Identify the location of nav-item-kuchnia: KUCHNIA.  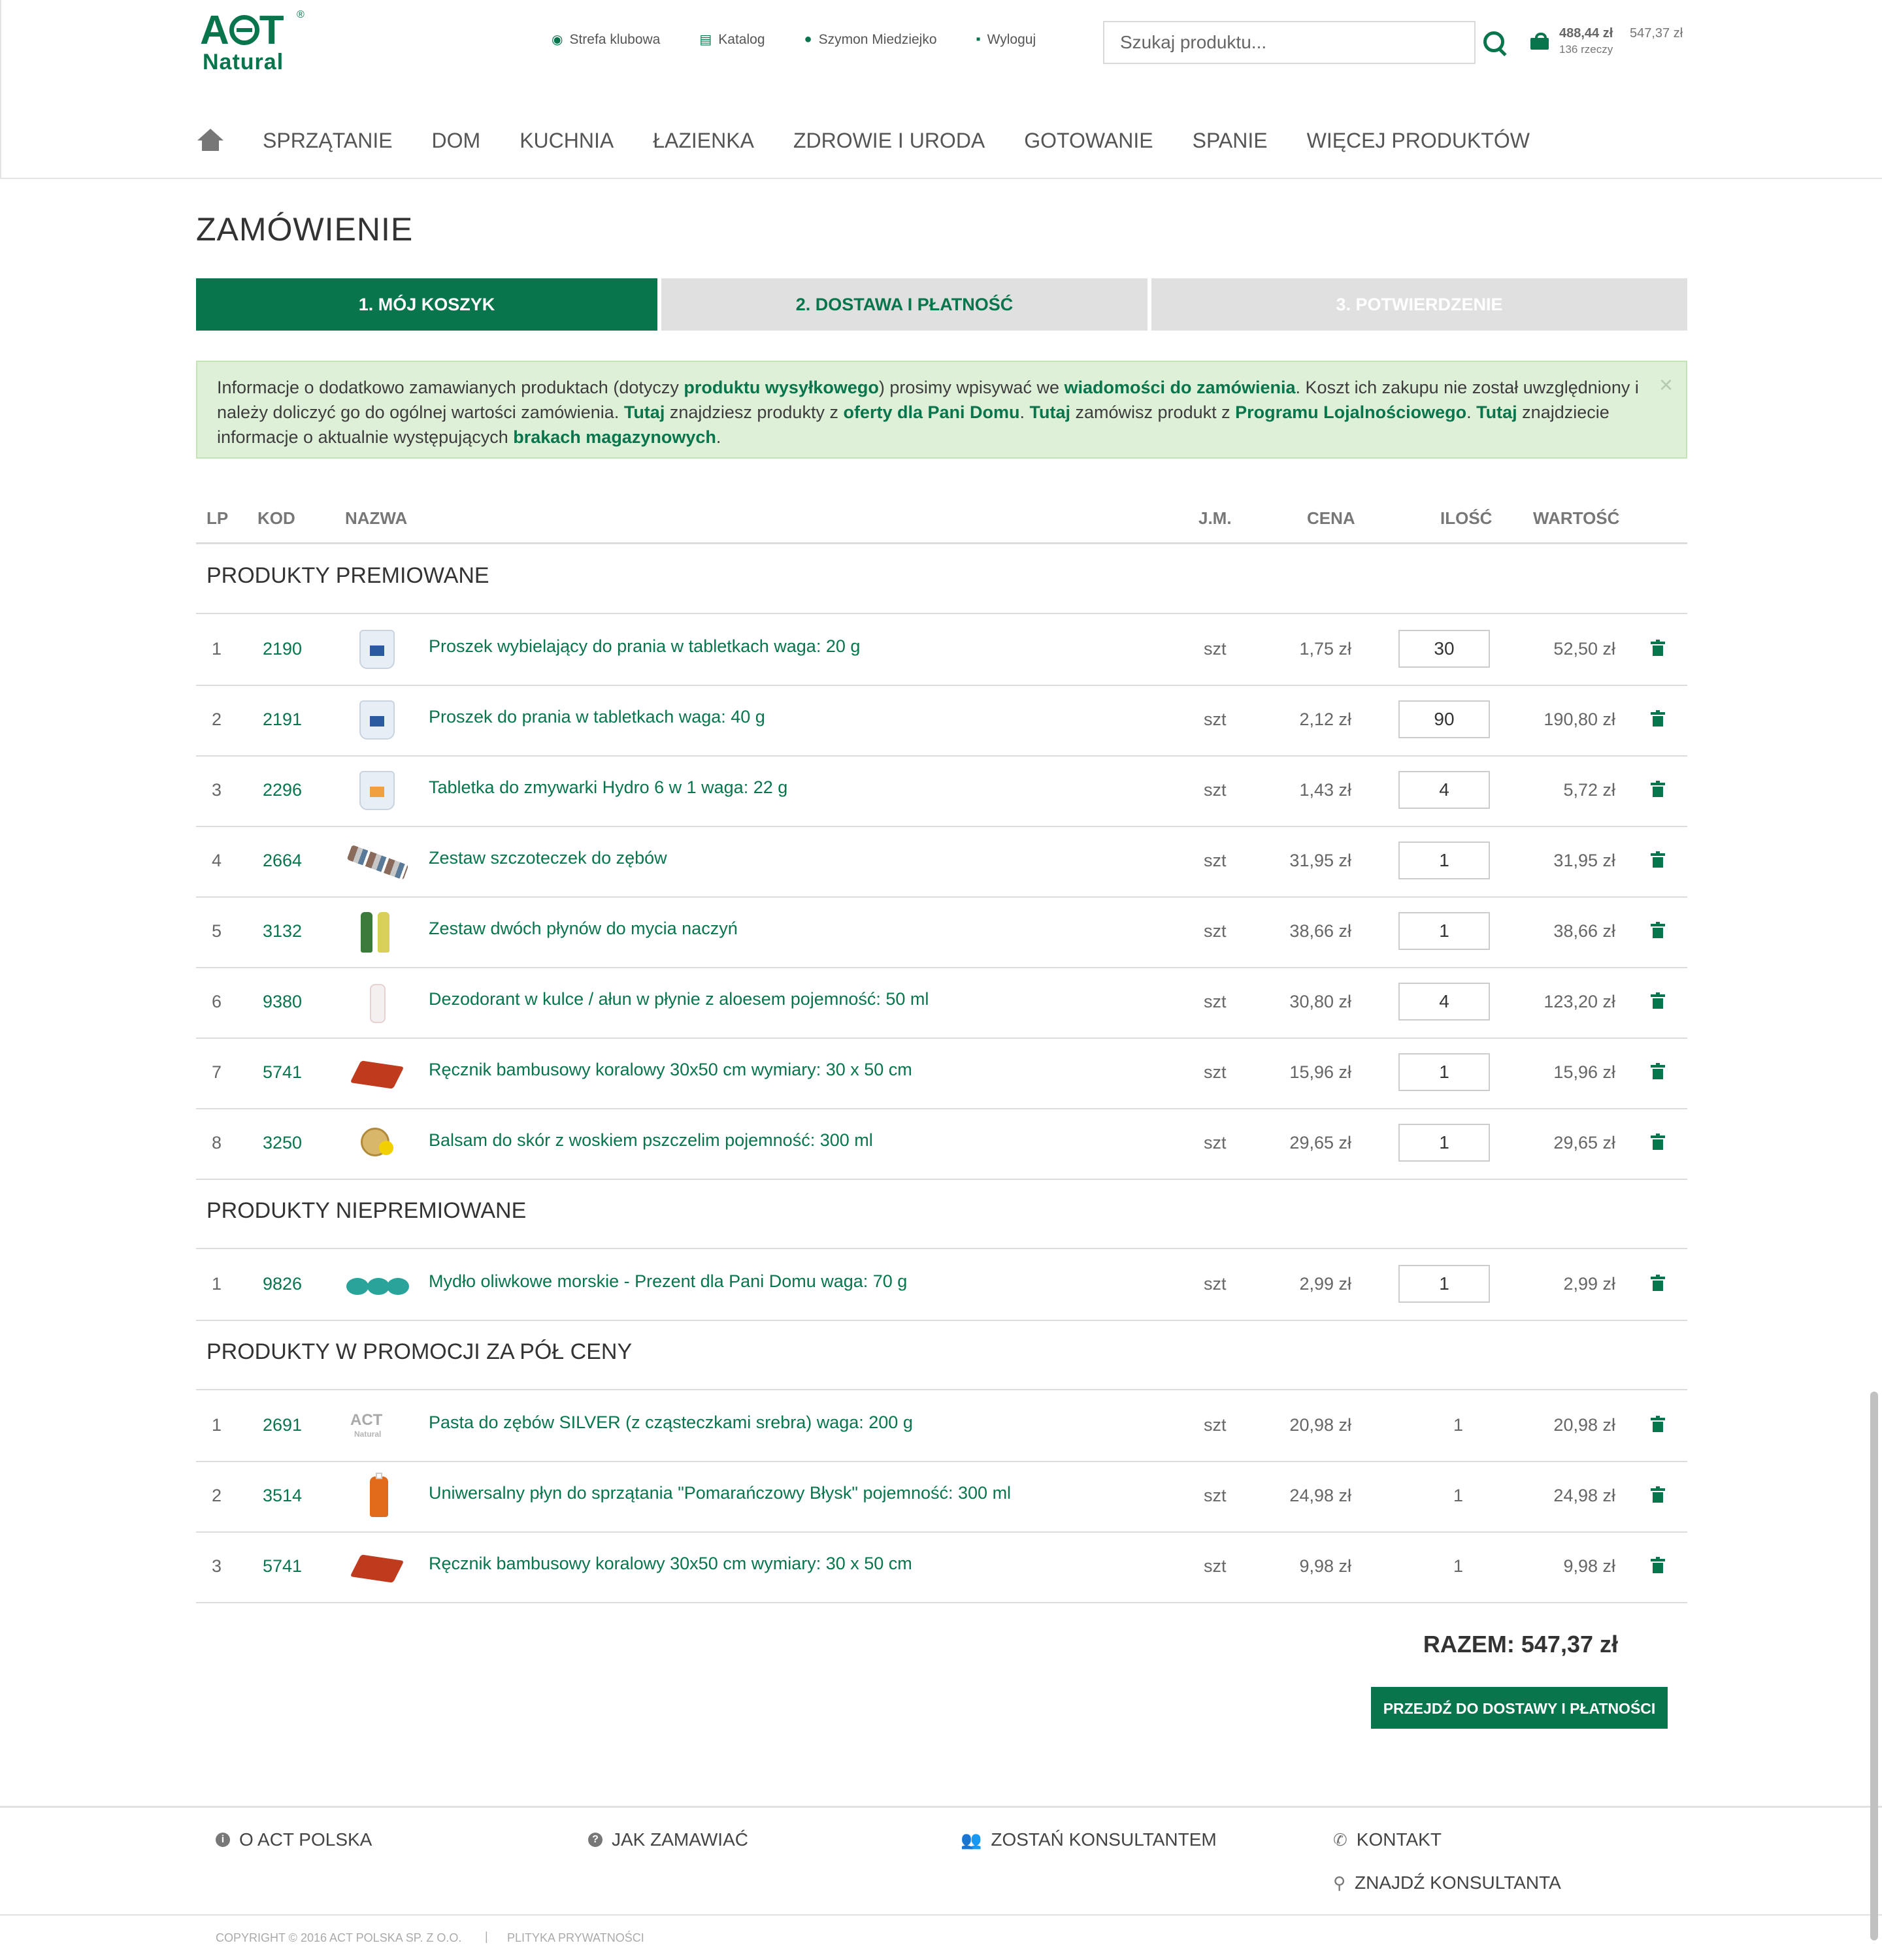
(567, 141).